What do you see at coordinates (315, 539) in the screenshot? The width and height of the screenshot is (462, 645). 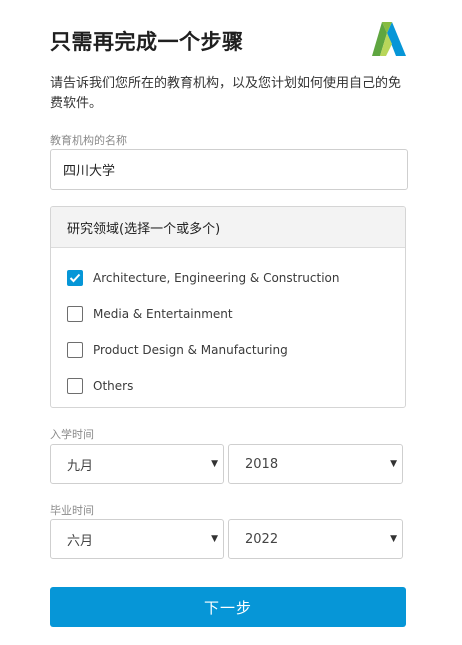 I see `graduation-year-select: 2022 ▼` at bounding box center [315, 539].